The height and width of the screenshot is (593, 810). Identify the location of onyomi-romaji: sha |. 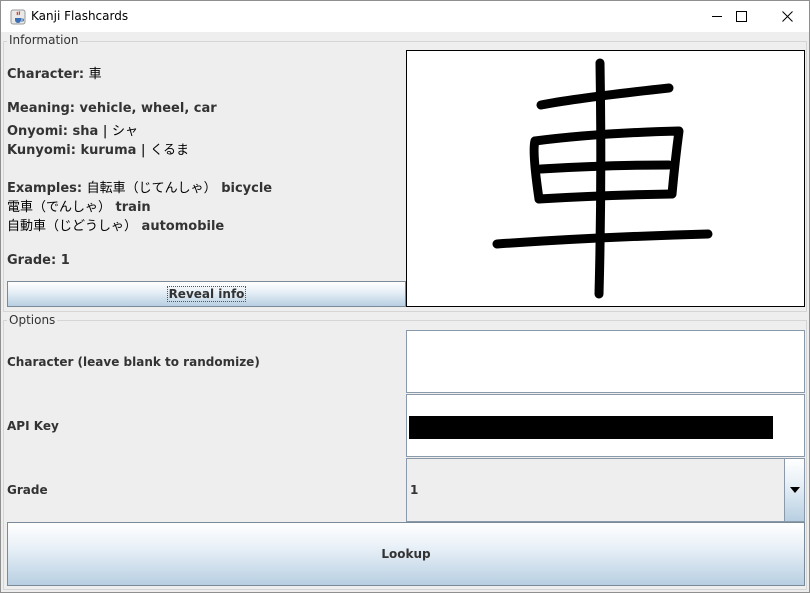
(90, 131).